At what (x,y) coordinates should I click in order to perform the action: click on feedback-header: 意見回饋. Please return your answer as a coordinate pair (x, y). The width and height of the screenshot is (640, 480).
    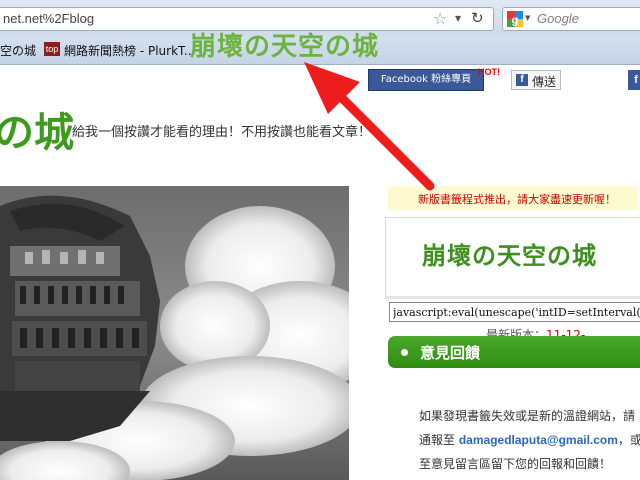
    Looking at the image, I should click on (514, 352).